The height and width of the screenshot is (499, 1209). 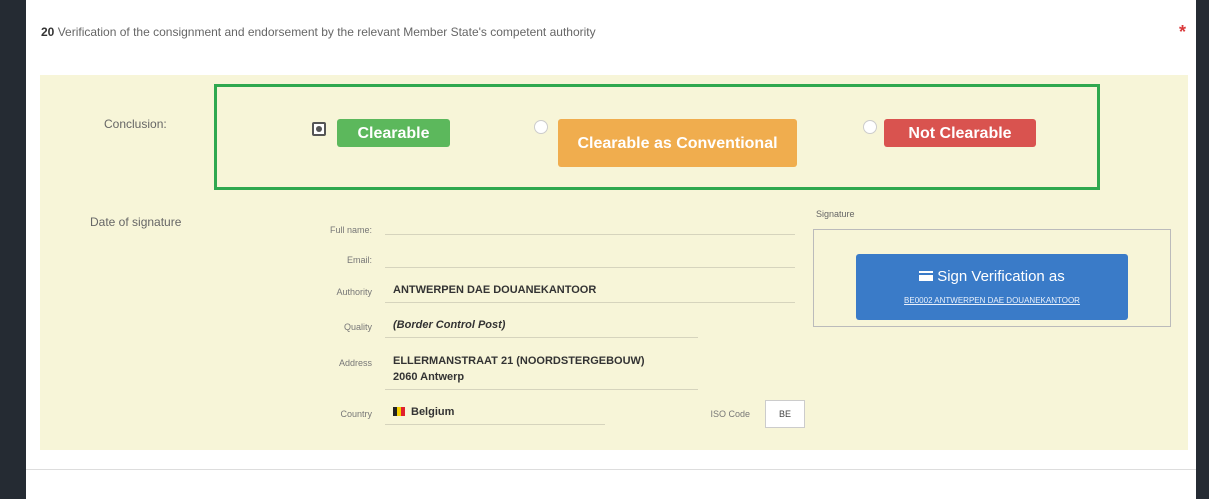 I want to click on country-label: Country, so click(x=356, y=414).